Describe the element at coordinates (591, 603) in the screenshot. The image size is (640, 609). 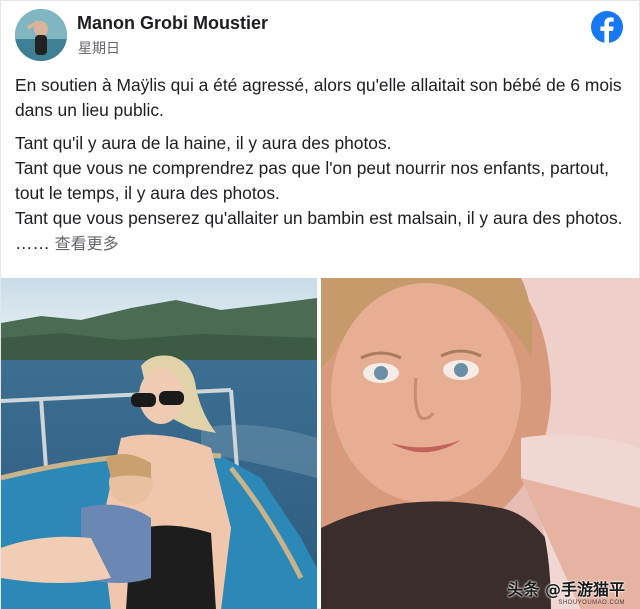
I see `watermark-subtext: SHOUYOUMAO.COM` at that location.